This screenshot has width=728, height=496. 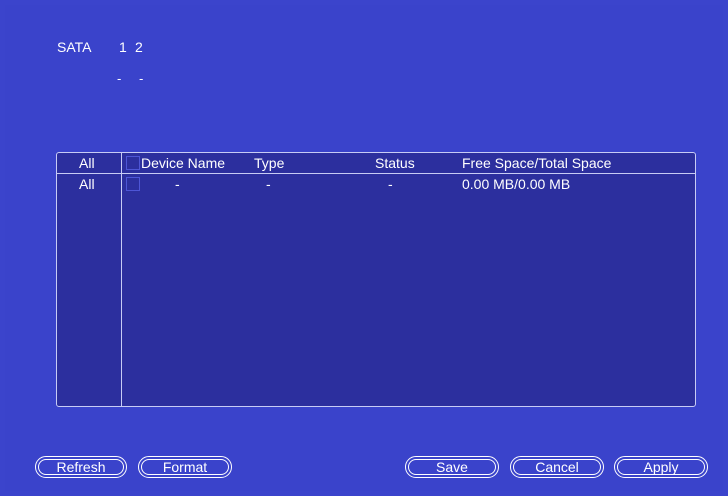 I want to click on refresh-button: Refresh, so click(x=81, y=467).